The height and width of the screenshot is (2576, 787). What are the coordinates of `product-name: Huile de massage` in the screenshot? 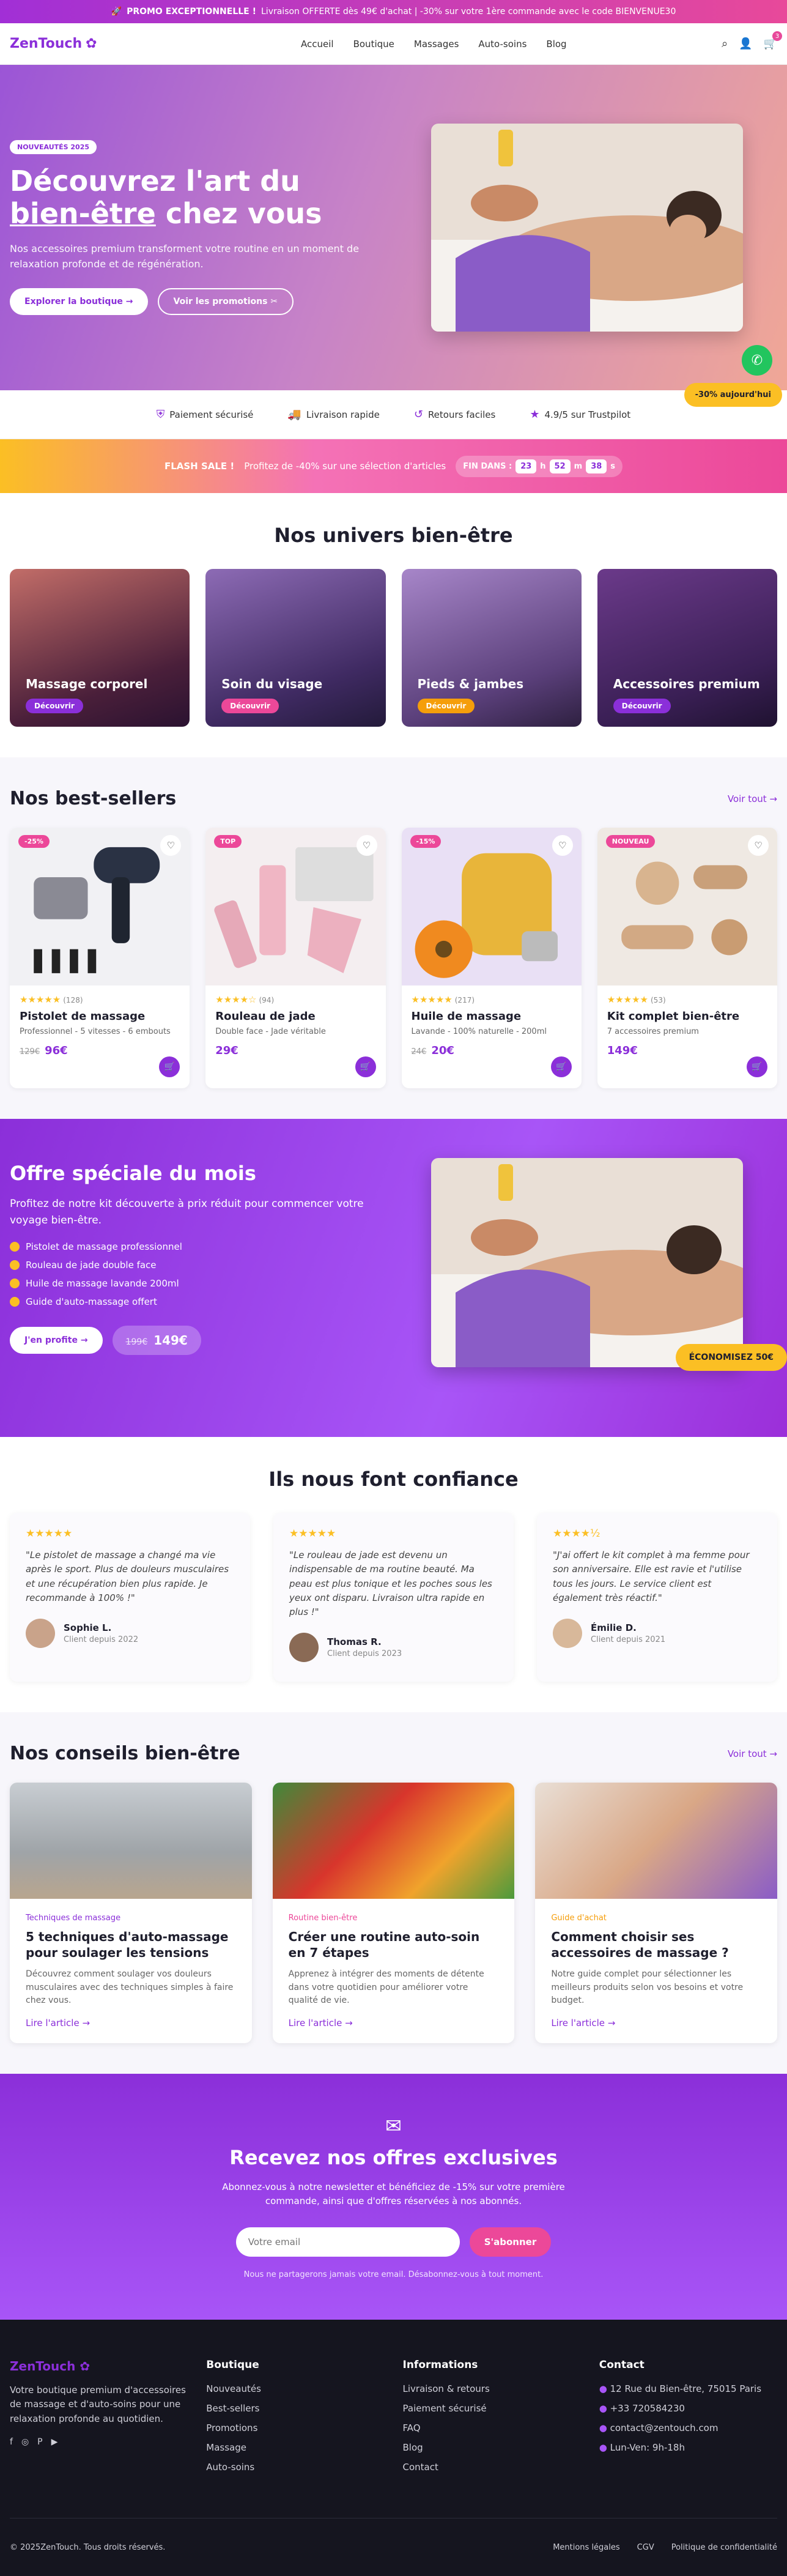 It's located at (492, 1016).